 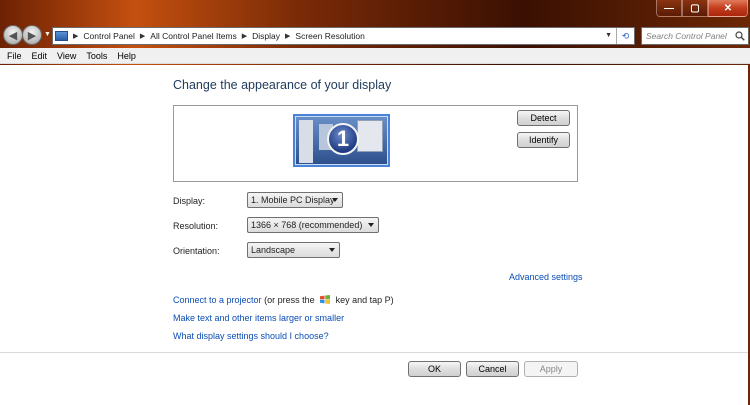 I want to click on control-panel-icon, so click(x=61, y=36).